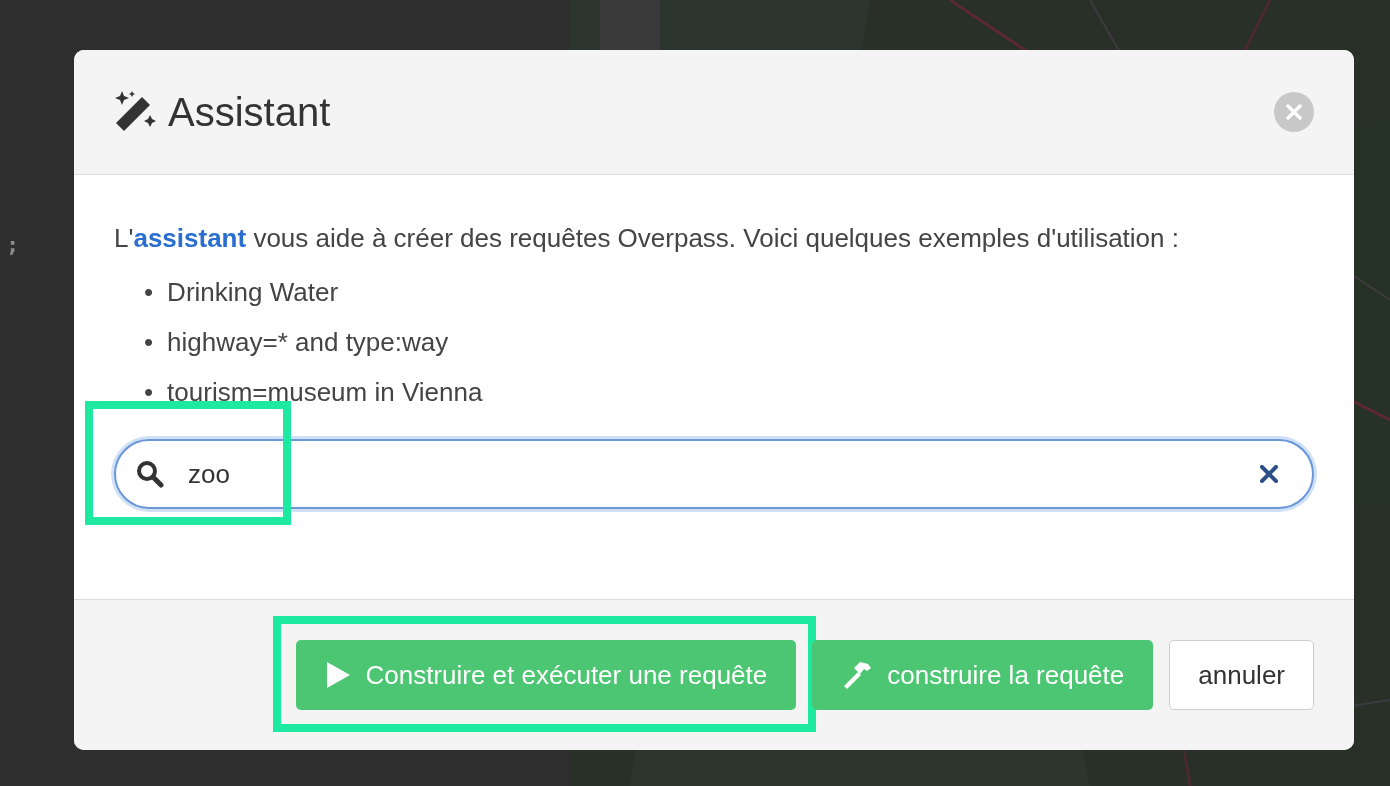 This screenshot has height=786, width=1390. What do you see at coordinates (1294, 112) in the screenshot?
I see `close-icon` at bounding box center [1294, 112].